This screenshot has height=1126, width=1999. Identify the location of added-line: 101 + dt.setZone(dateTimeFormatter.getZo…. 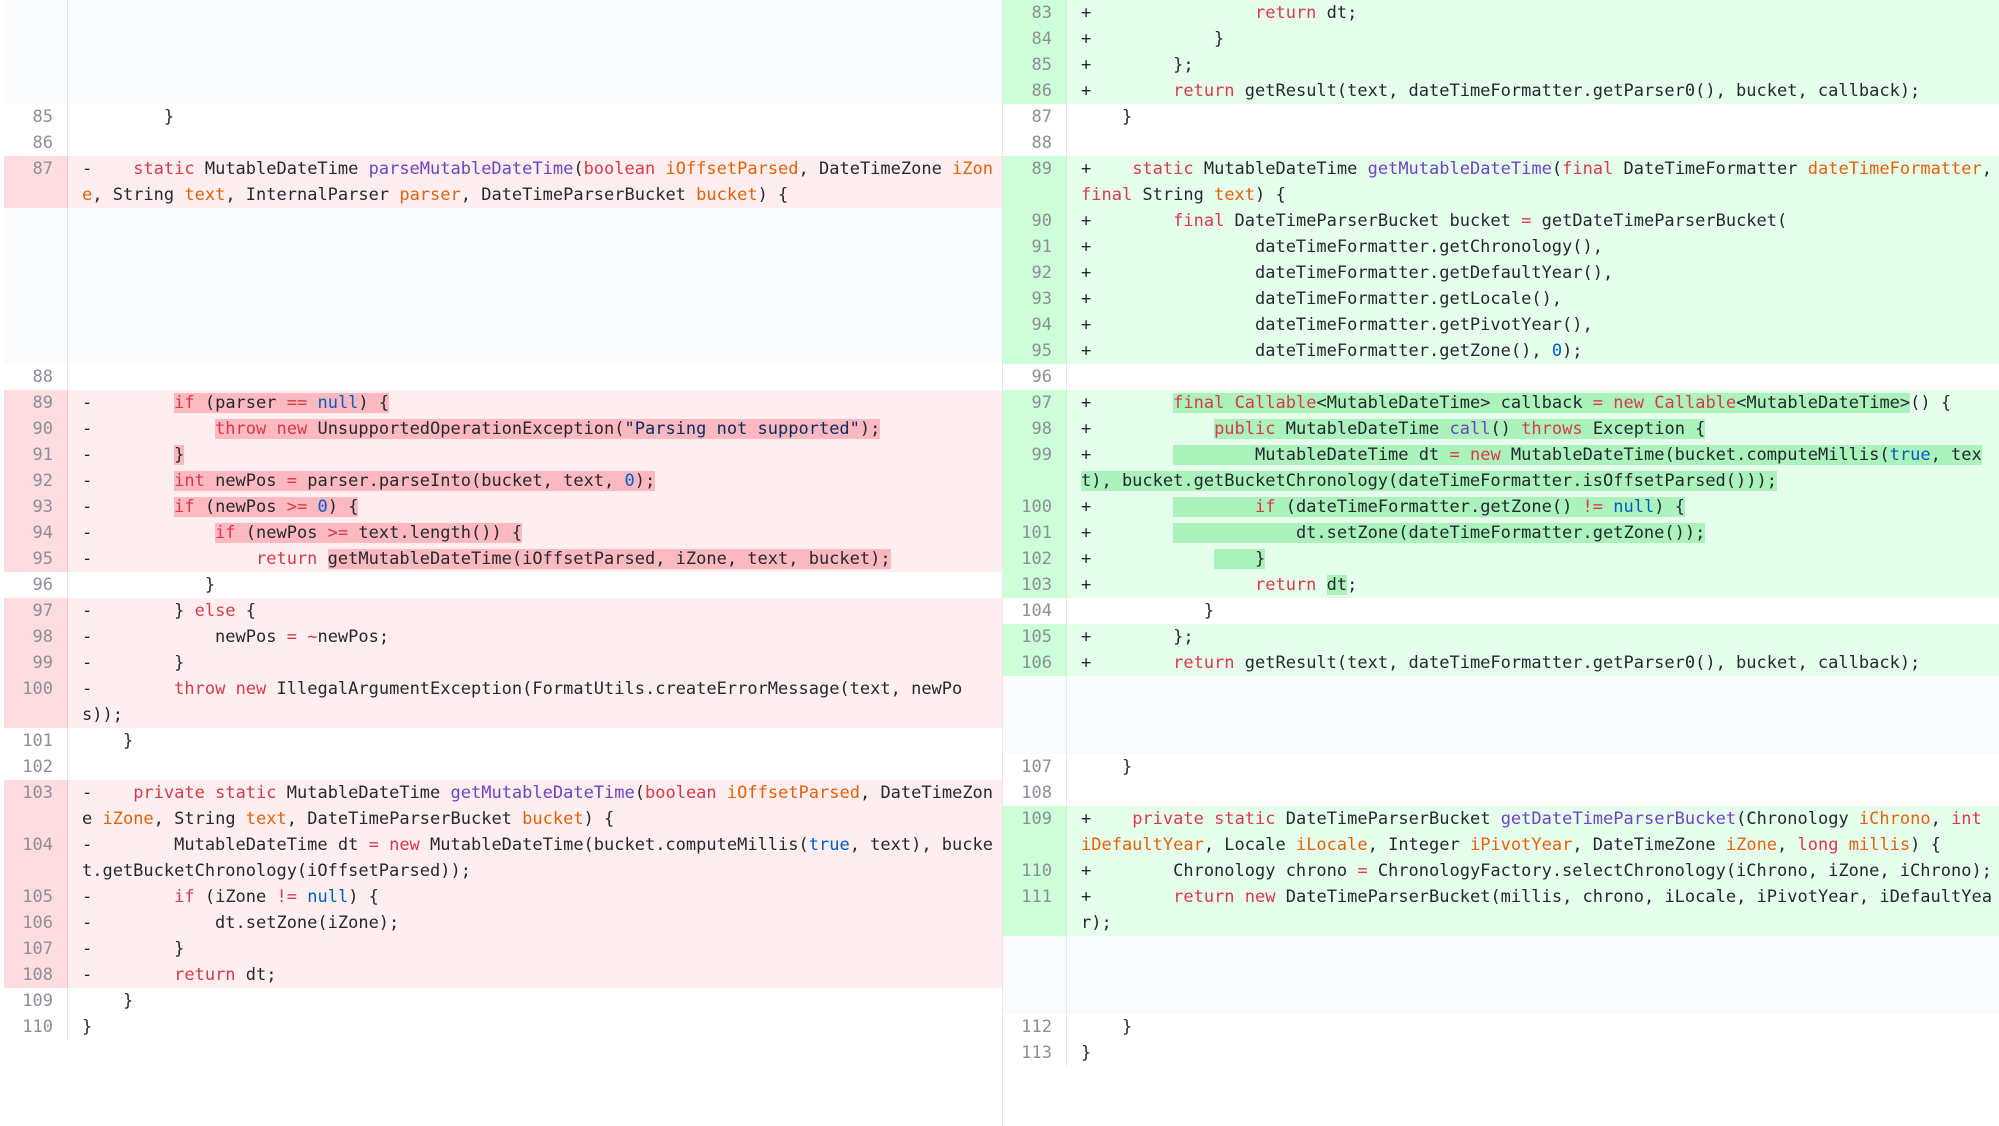
(1501, 533).